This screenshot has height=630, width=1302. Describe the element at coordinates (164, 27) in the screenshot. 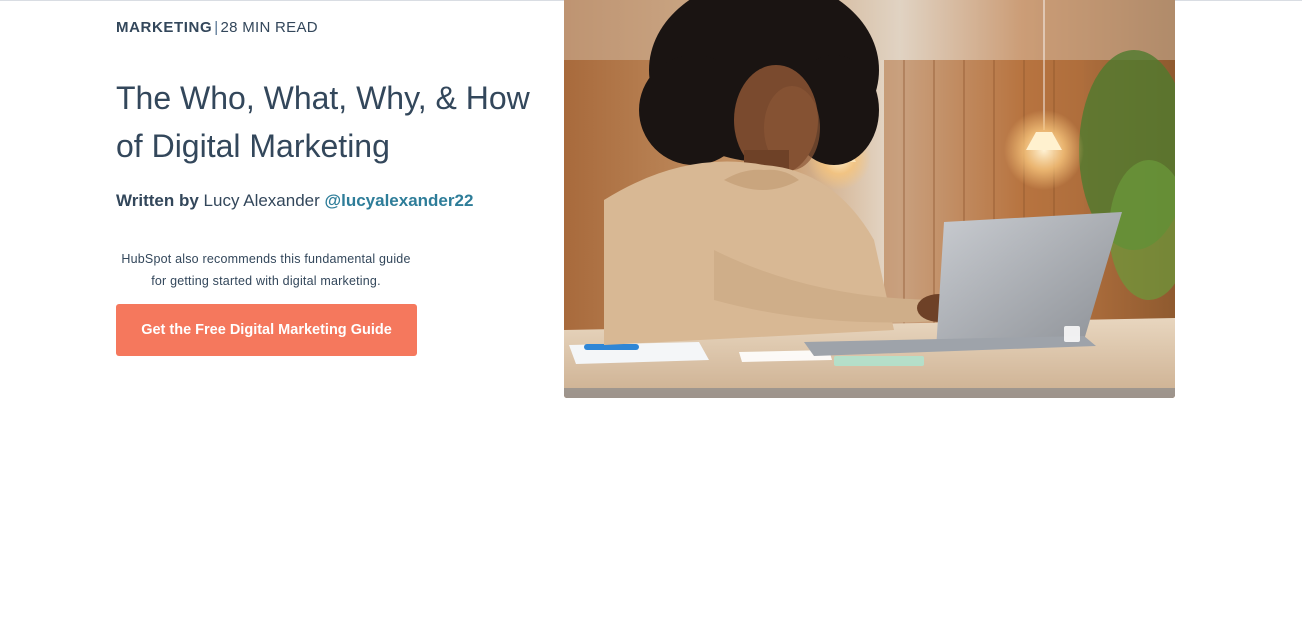

I see `category-label: MARKETING` at that location.